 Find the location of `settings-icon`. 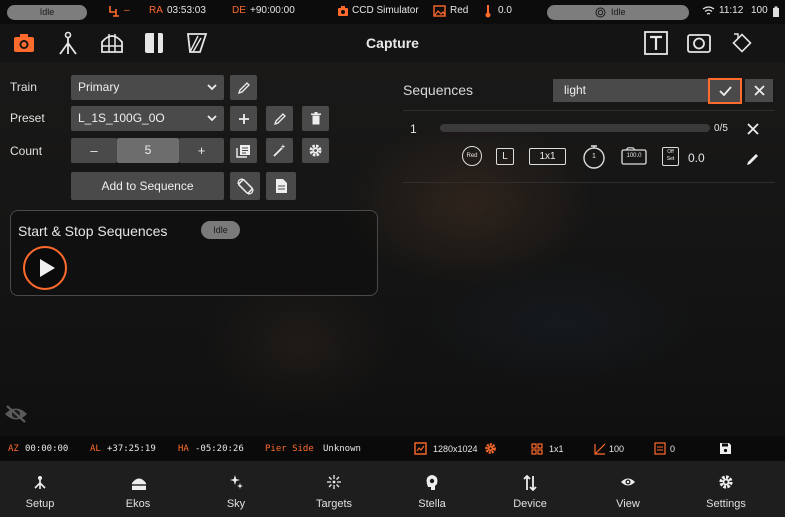

settings-icon is located at coordinates (726, 482).